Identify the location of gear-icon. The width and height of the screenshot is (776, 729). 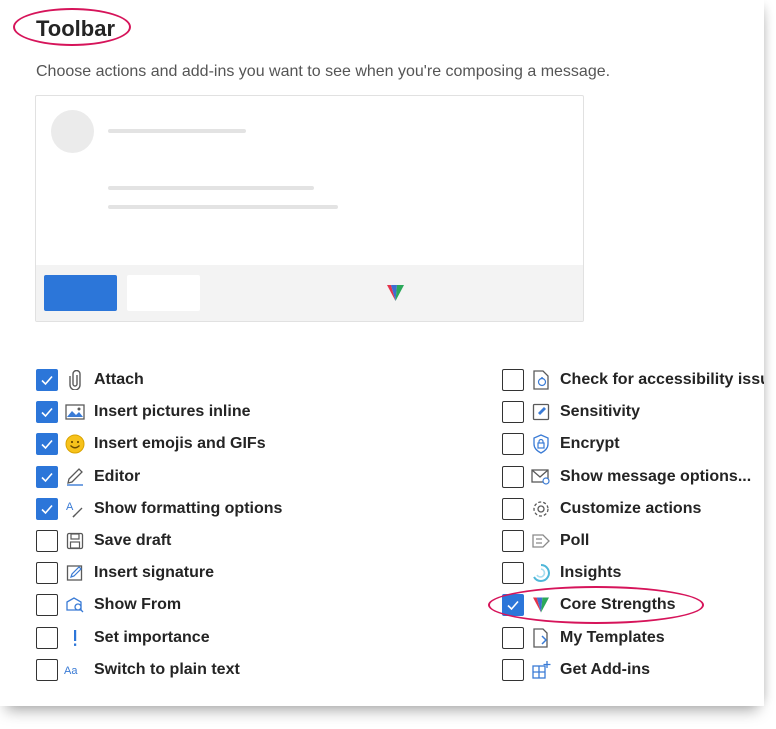
(541, 509).